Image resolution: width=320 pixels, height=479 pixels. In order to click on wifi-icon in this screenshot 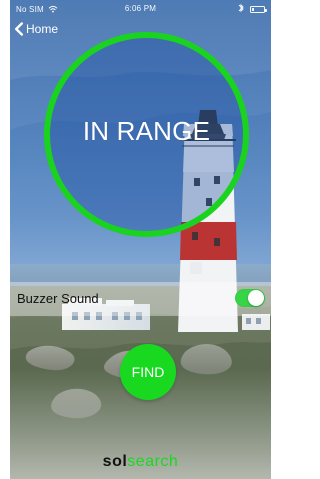, I will do `click(53, 9)`.